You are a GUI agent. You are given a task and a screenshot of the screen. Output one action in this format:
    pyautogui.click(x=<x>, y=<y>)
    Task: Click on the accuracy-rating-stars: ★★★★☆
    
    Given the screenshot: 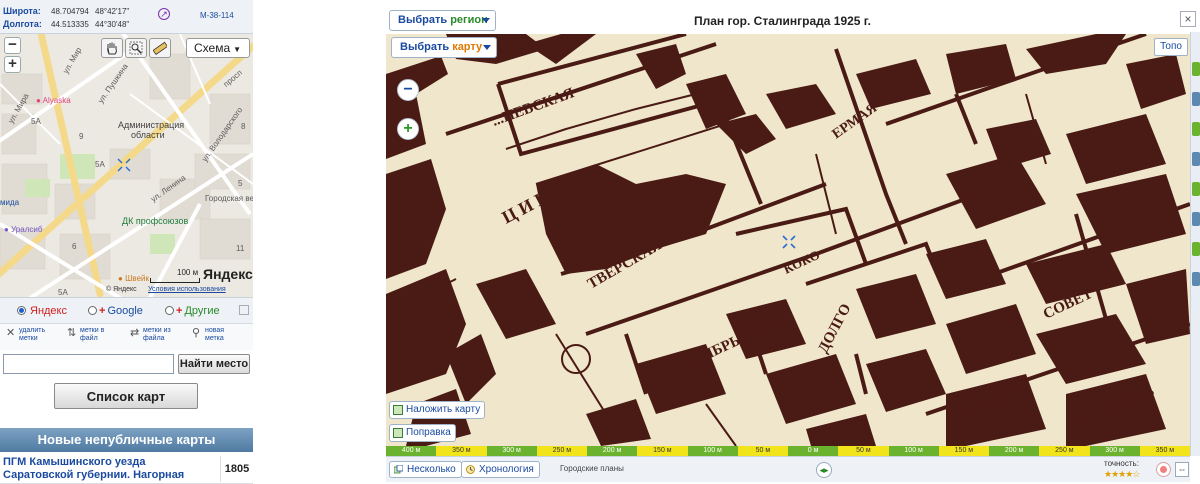 What is the action you would take?
    pyautogui.click(x=1122, y=474)
    